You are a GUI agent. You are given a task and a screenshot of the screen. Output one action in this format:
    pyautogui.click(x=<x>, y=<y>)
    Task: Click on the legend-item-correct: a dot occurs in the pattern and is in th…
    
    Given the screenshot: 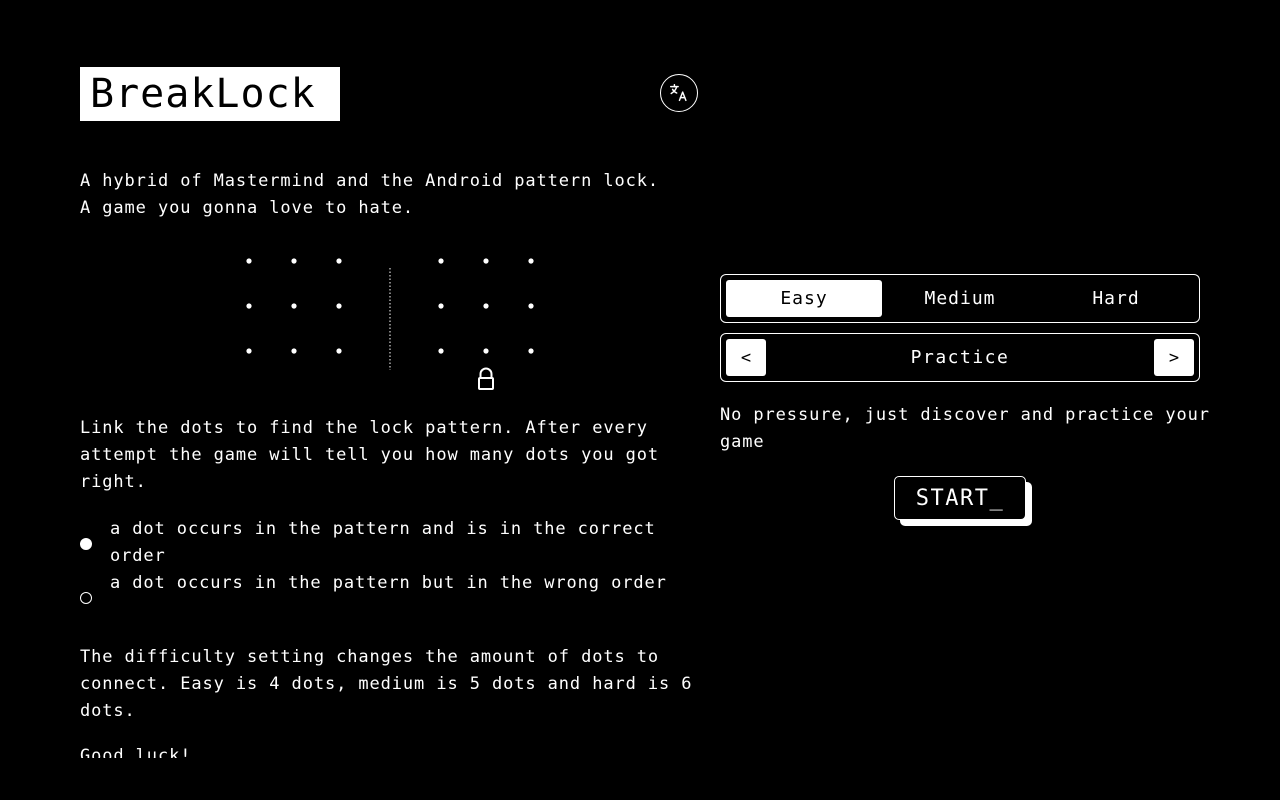 What is the action you would take?
    pyautogui.click(x=390, y=543)
    